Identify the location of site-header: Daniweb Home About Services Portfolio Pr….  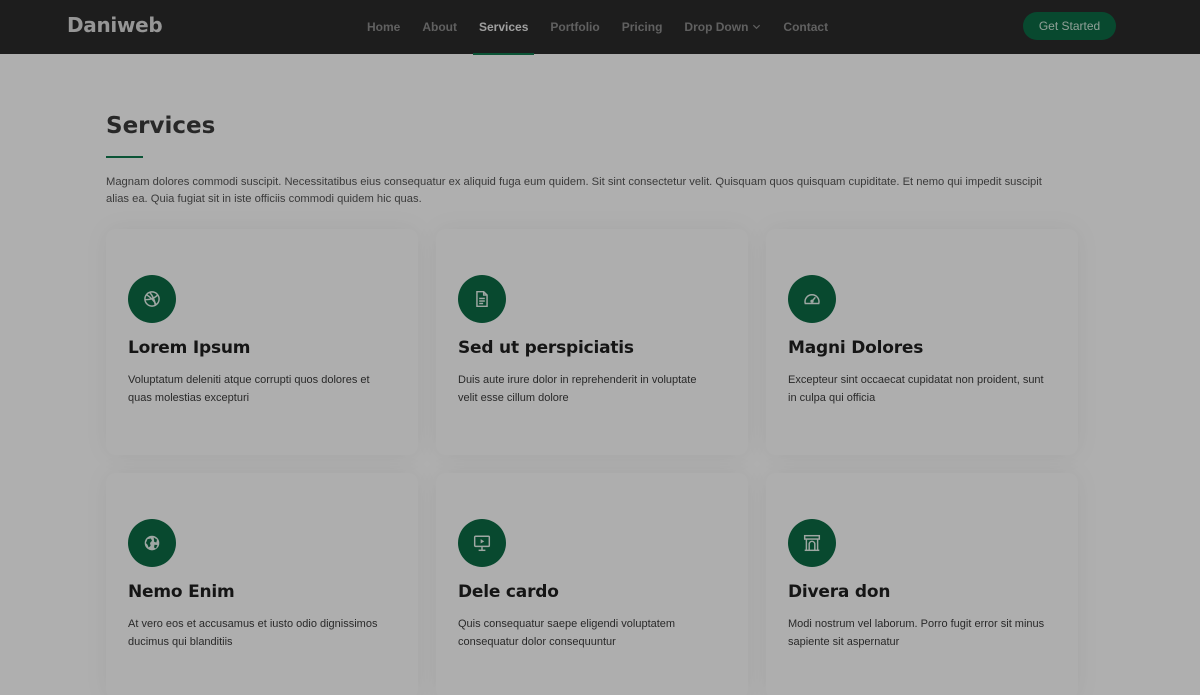
(600, 27).